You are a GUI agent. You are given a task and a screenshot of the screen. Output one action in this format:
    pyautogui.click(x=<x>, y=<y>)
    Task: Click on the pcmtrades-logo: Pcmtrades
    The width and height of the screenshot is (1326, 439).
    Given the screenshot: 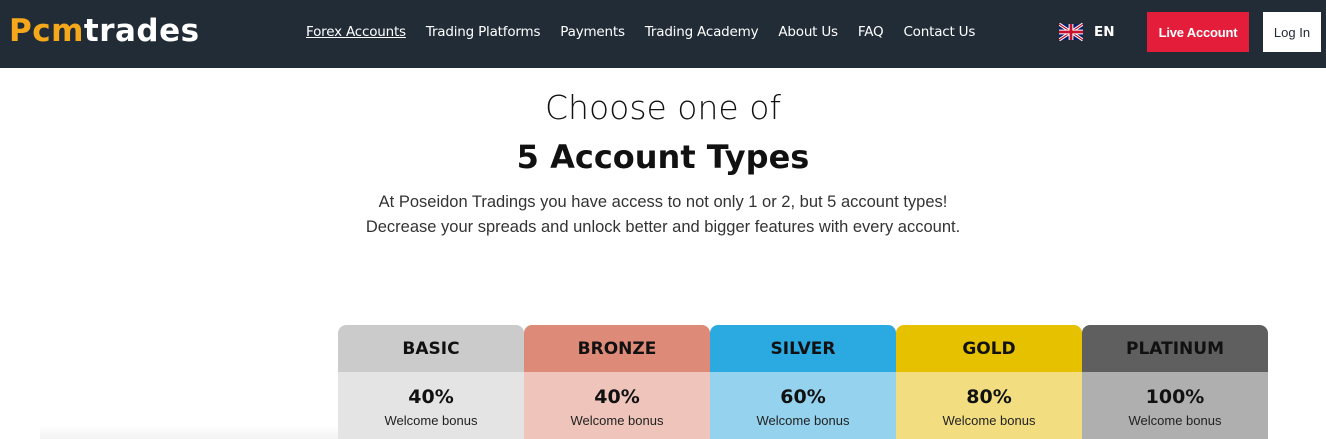 What is the action you would take?
    pyautogui.click(x=104, y=31)
    